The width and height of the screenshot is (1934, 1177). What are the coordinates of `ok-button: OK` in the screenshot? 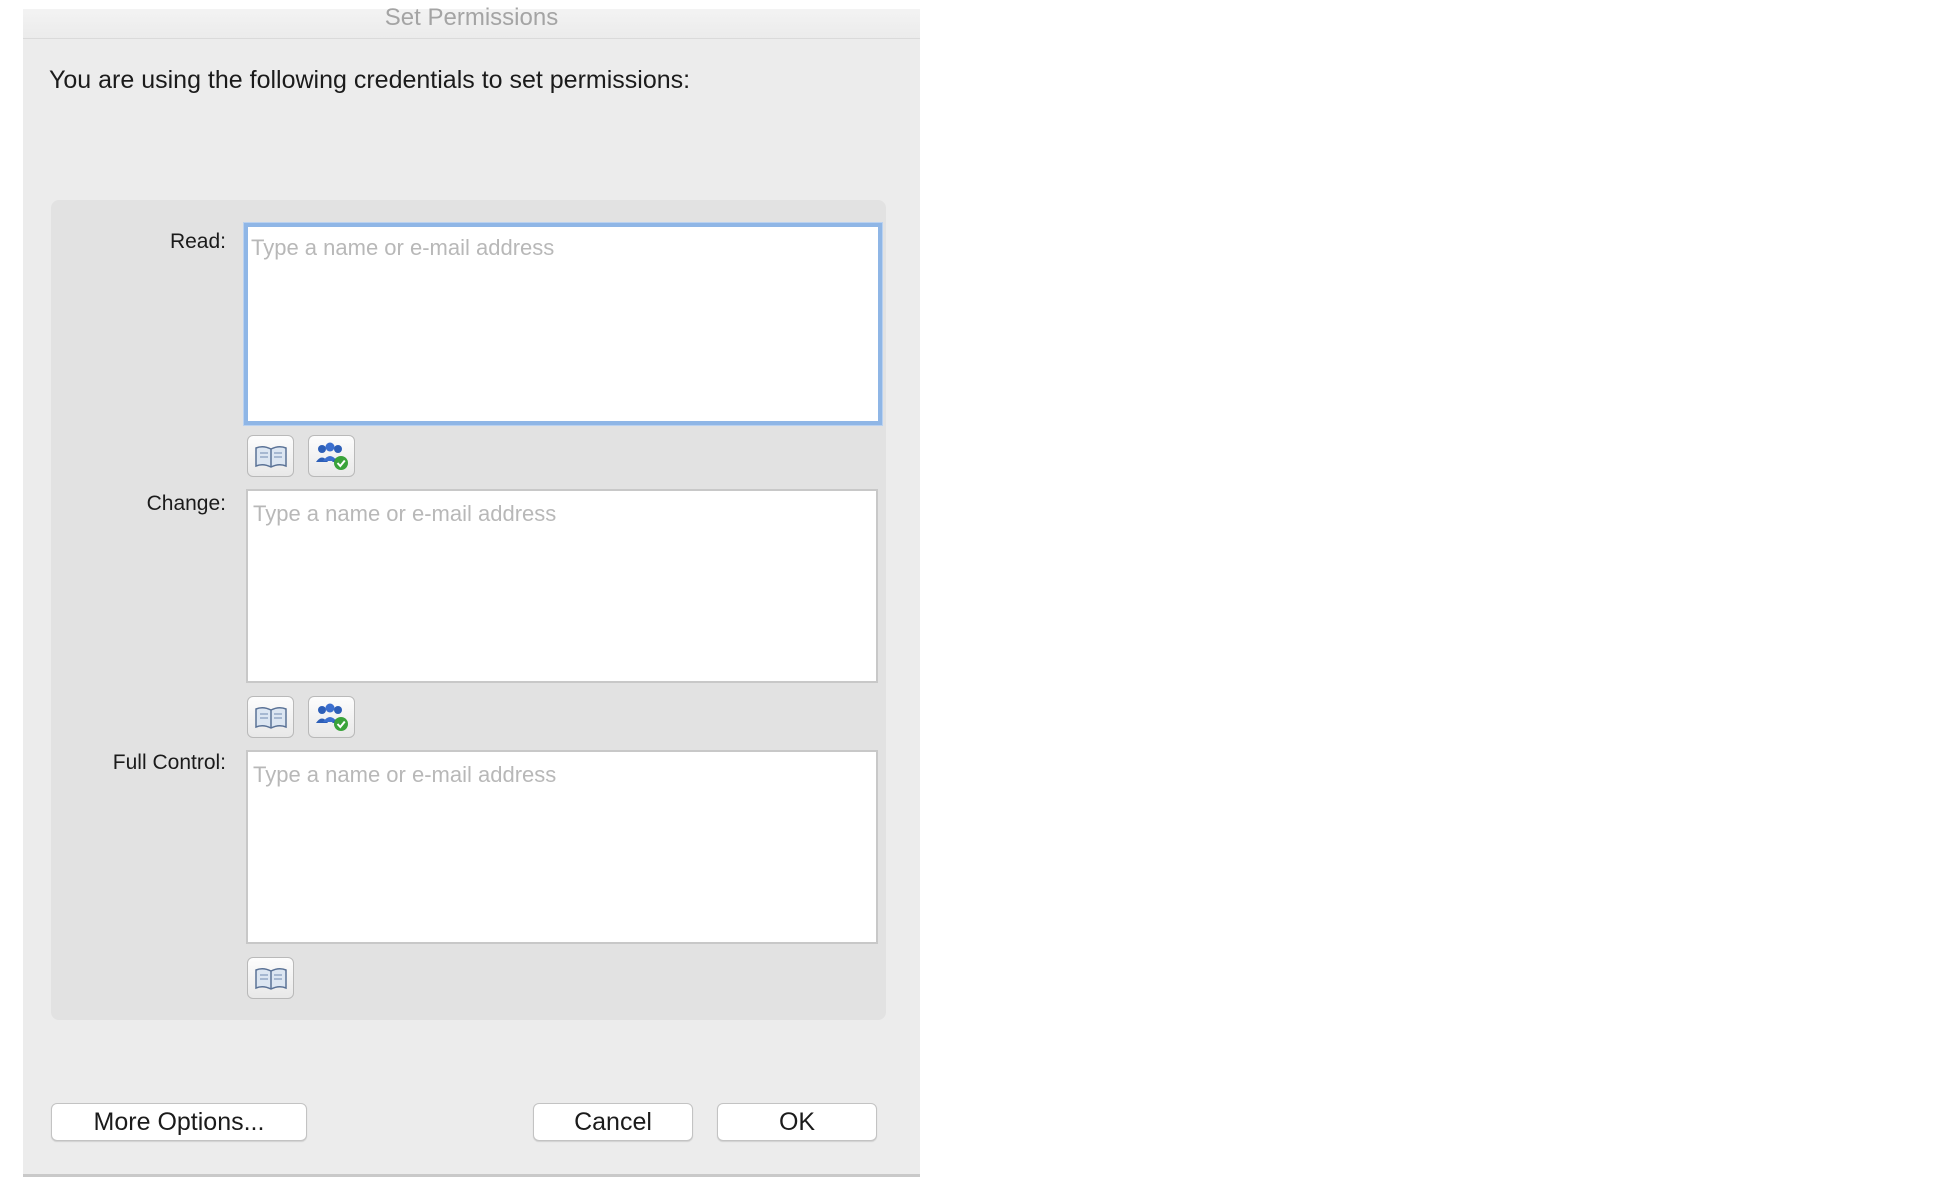 It's located at (797, 1122).